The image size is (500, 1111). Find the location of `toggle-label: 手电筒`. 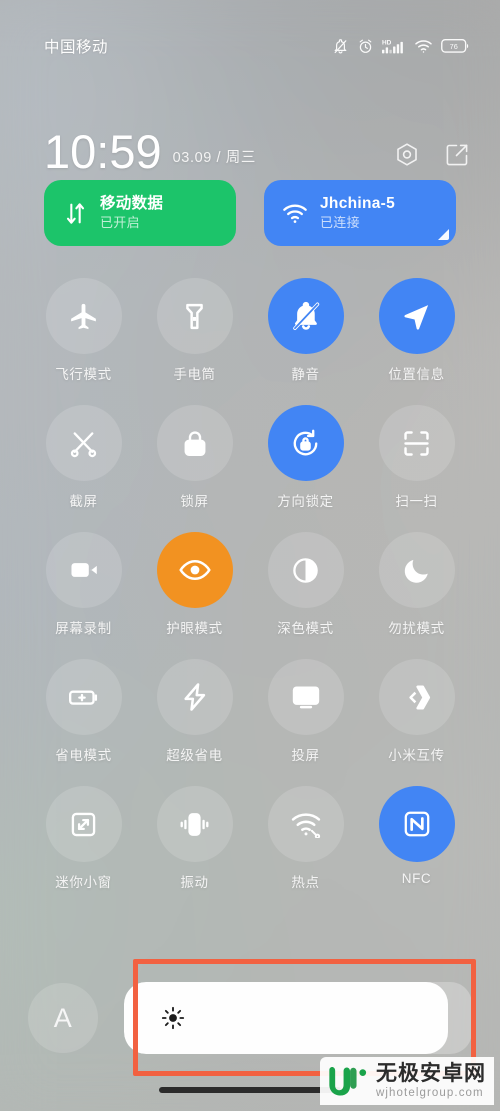

toggle-label: 手电筒 is located at coordinates (194, 374).